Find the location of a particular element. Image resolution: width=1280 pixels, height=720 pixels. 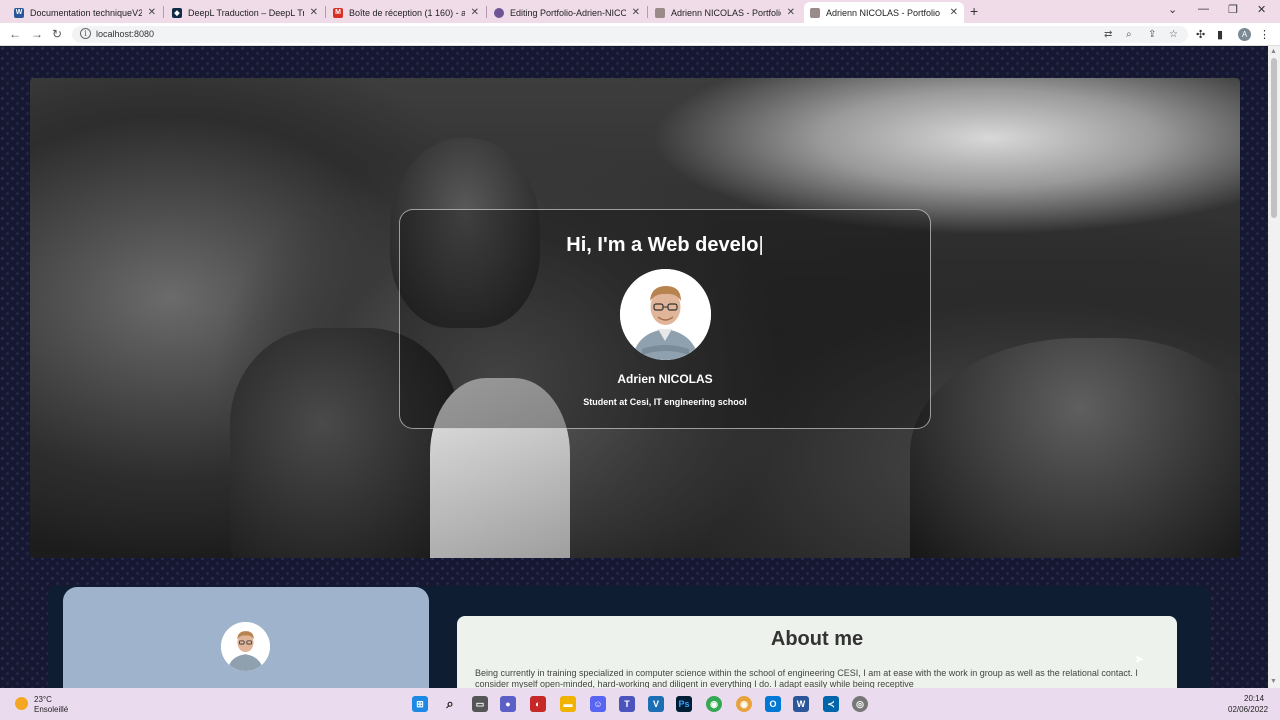

profile-name: Adrien NICOLAS is located at coordinates (665, 379).